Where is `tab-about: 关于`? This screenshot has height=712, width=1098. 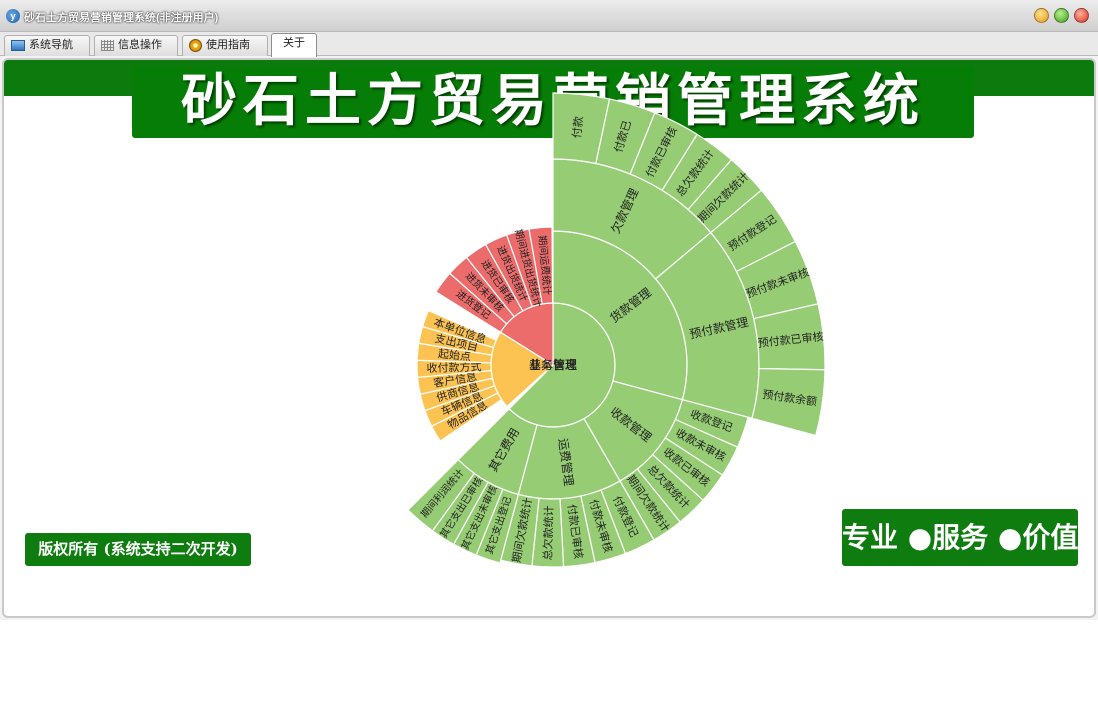
tab-about: 关于 is located at coordinates (294, 45).